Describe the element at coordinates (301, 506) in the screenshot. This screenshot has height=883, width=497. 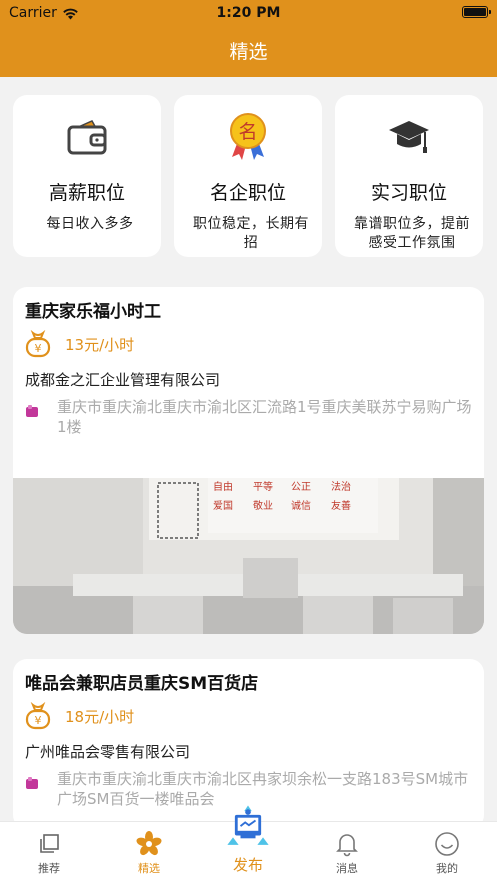
I see `svg-text: 诚信` at that location.